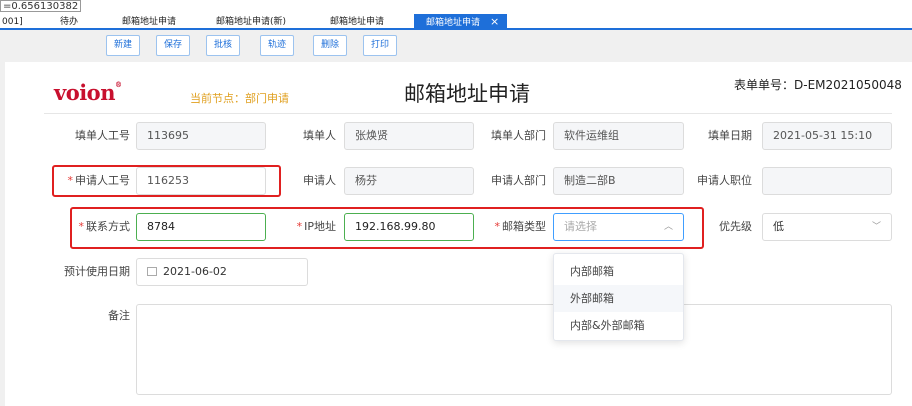  What do you see at coordinates (409, 136) in the screenshot?
I see `filler-field: 张焕贤` at bounding box center [409, 136].